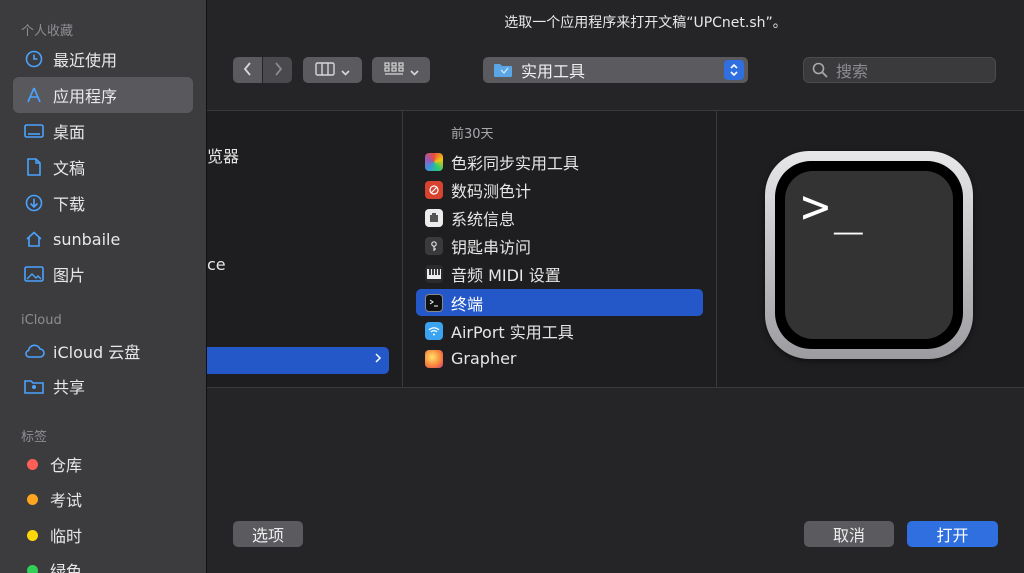 This screenshot has height=573, width=1024. What do you see at coordinates (472, 134) in the screenshot?
I see `column-header: 前30天` at bounding box center [472, 134].